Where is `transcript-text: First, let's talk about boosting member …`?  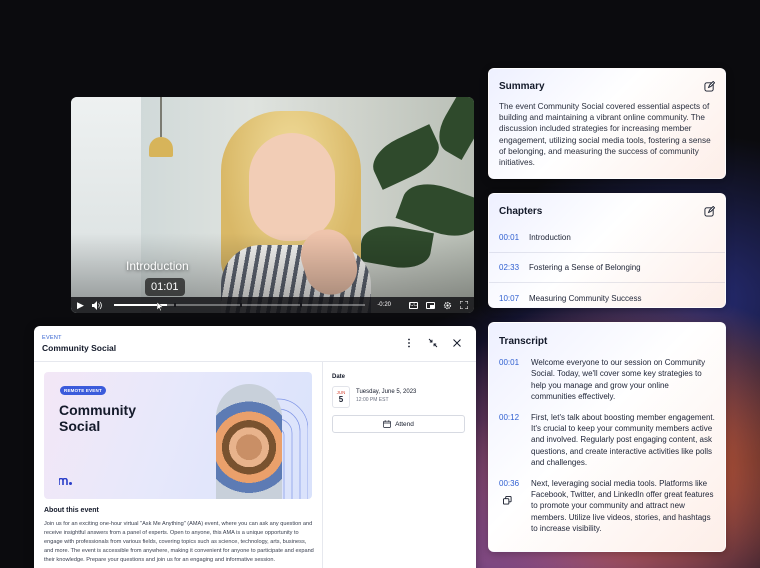 transcript-text: First, let's talk about boosting member … is located at coordinates (623, 440).